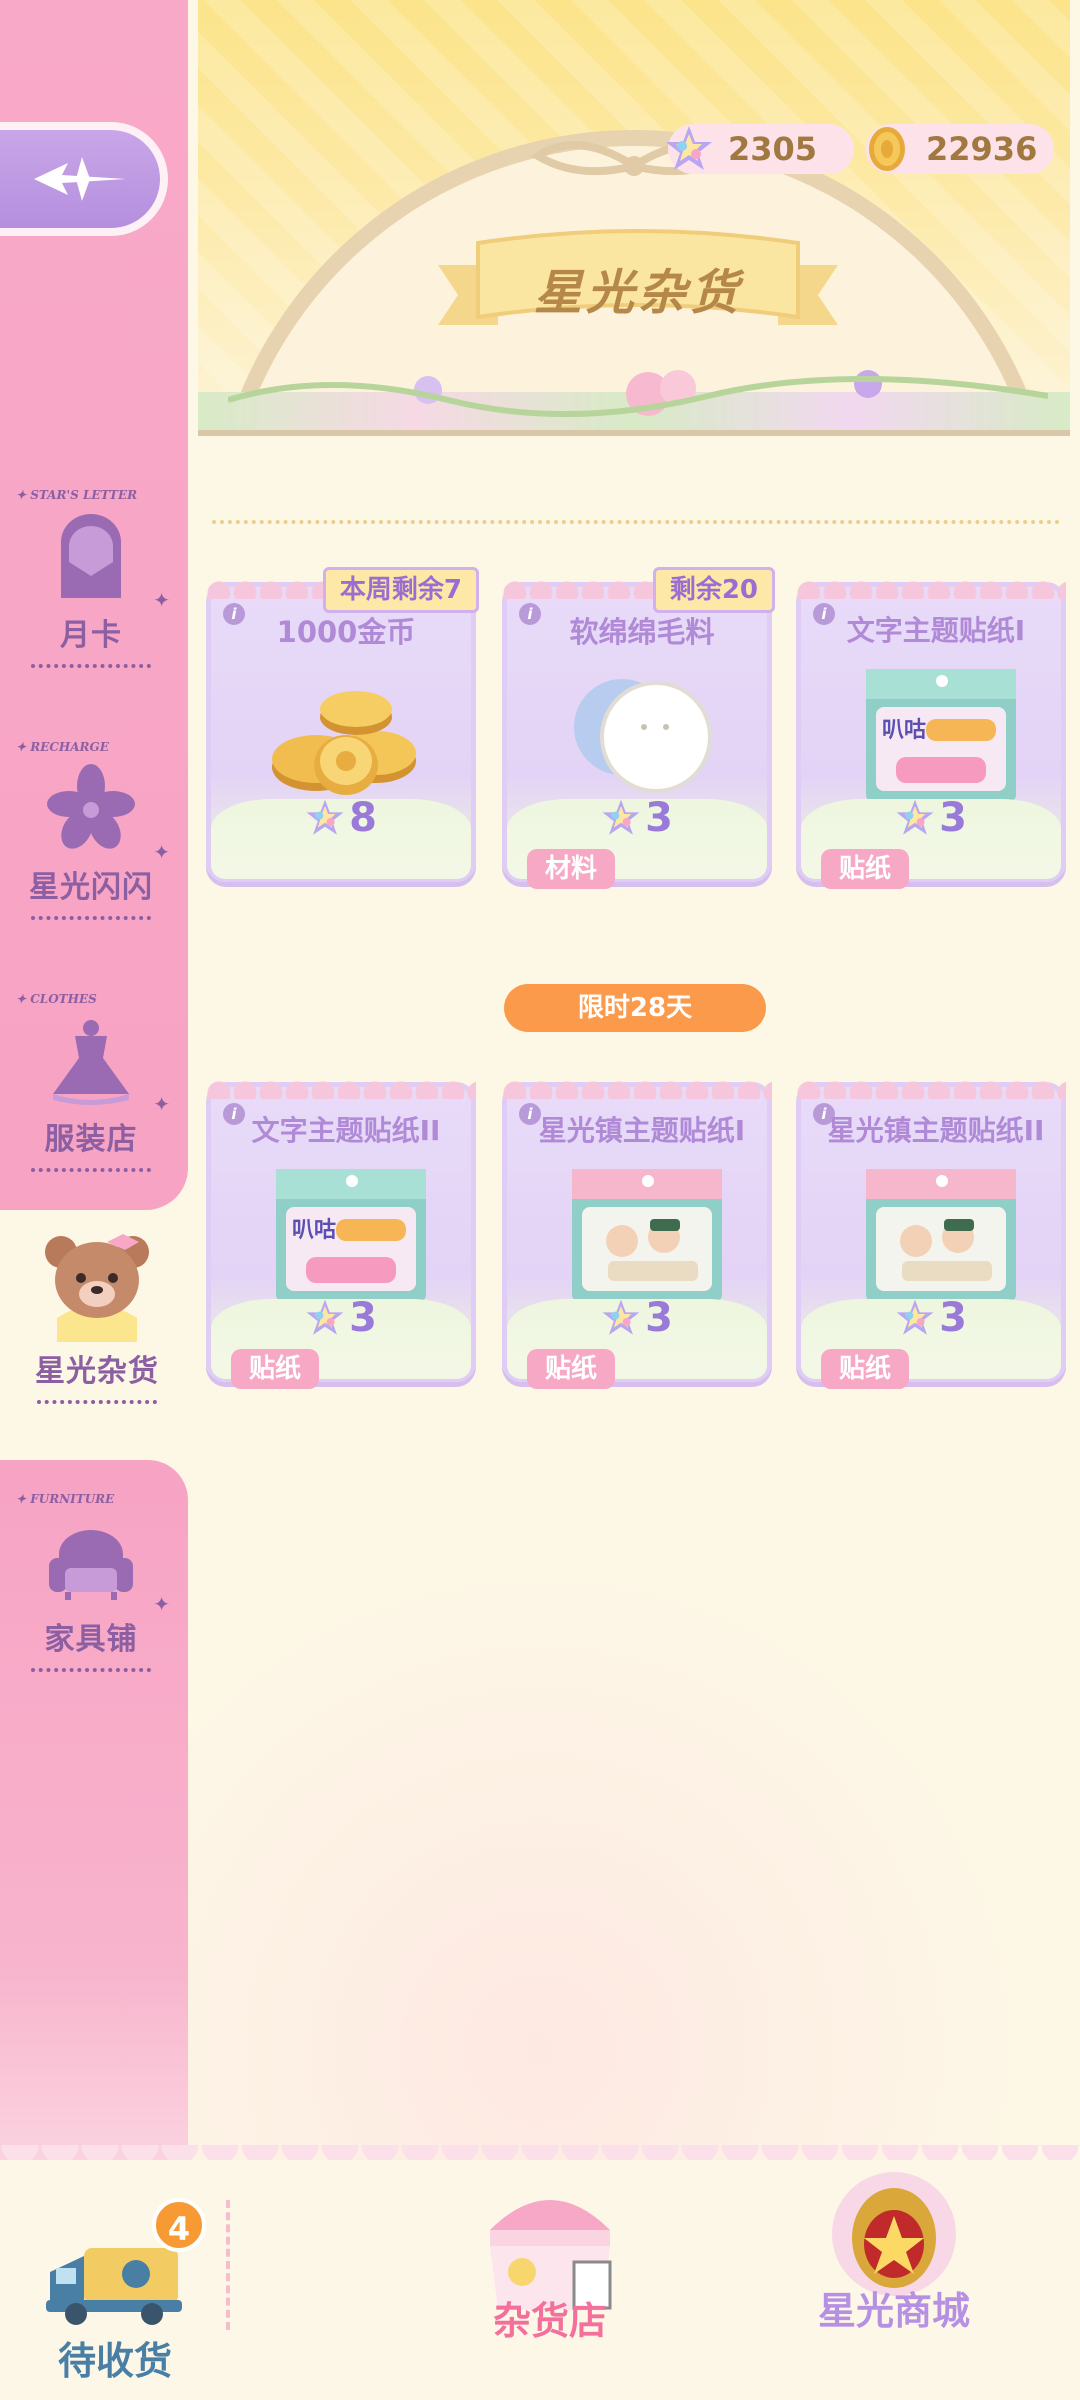 The height and width of the screenshot is (2400, 1080). What do you see at coordinates (91, 806) in the screenshot?
I see `flower-icon` at bounding box center [91, 806].